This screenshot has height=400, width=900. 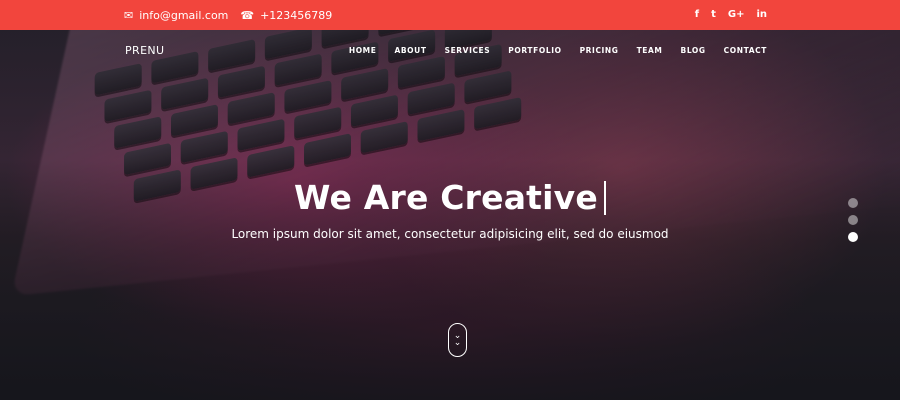 What do you see at coordinates (761, 14) in the screenshot?
I see `linkedin-icon: in` at bounding box center [761, 14].